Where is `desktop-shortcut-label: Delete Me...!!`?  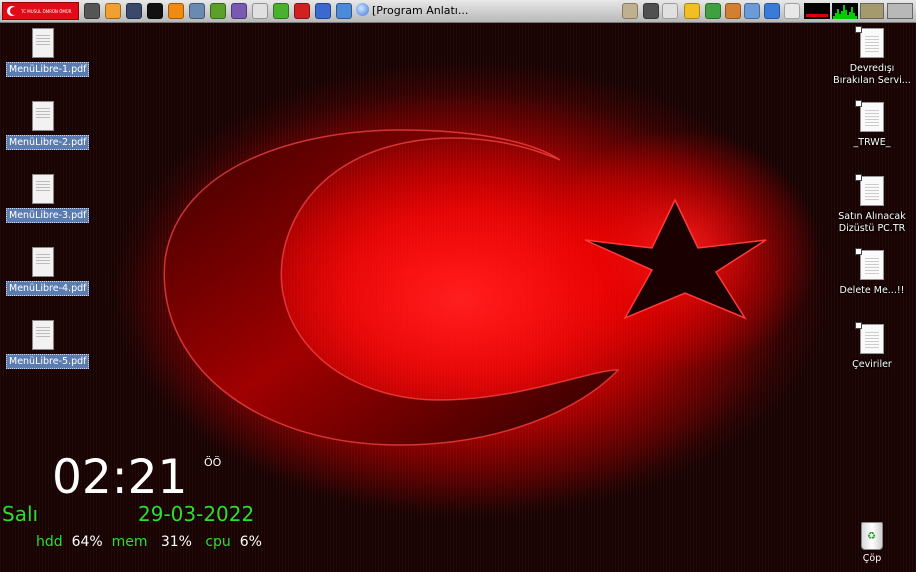
desktop-shortcut-label: Delete Me...!! is located at coordinates (872, 290).